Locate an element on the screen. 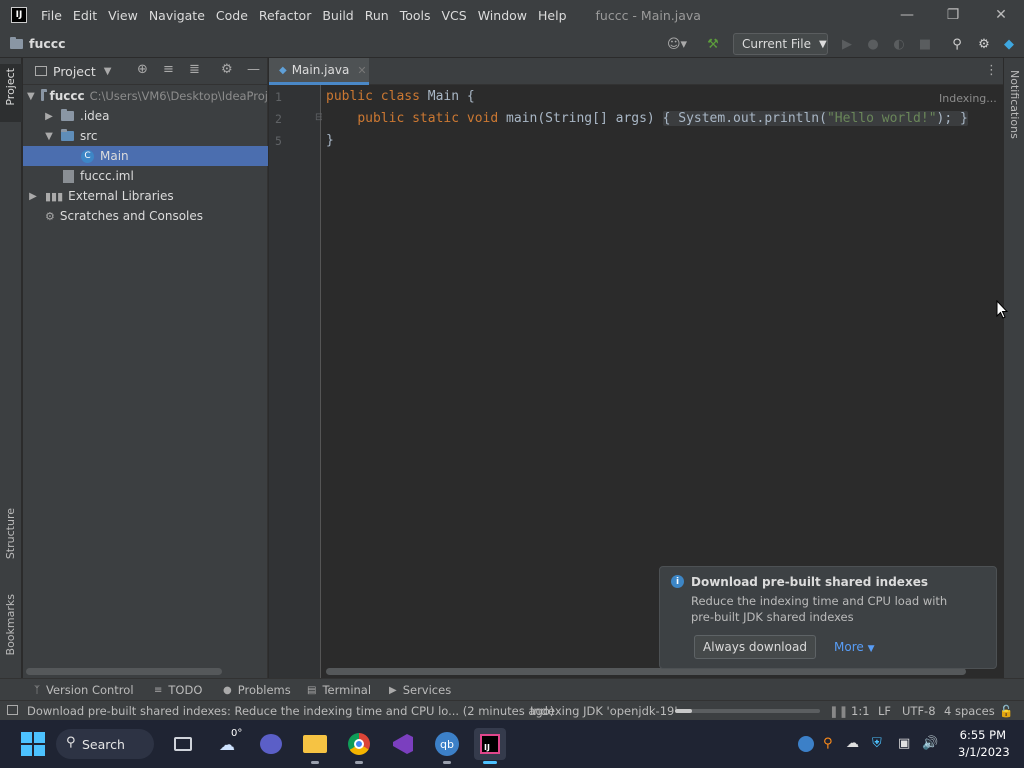 This screenshot has width=1024, height=768. menu-code: Code is located at coordinates (232, 15).